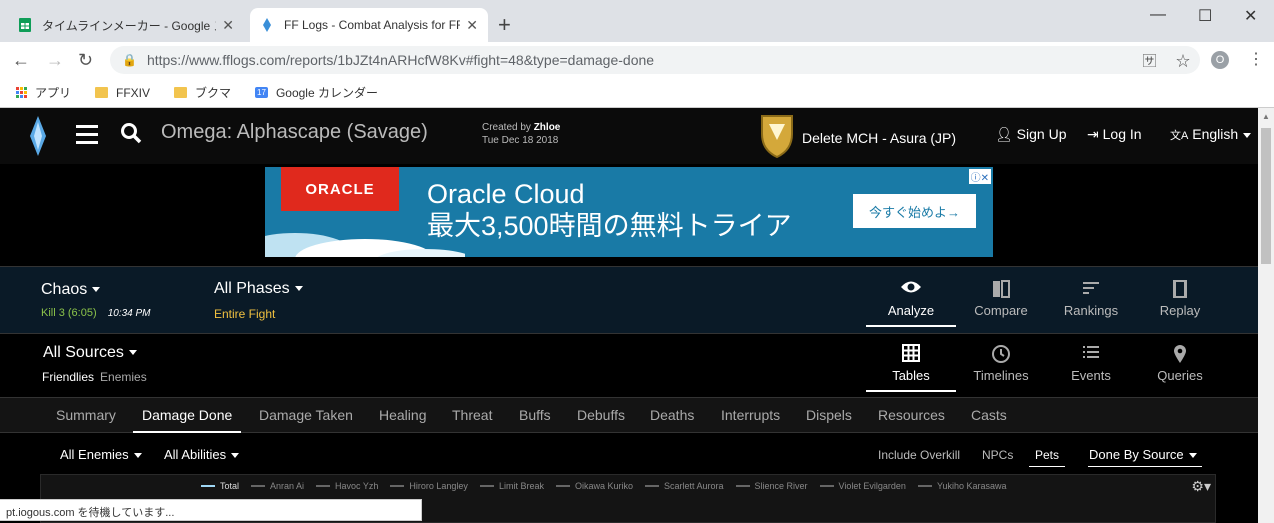 This screenshot has height=523, width=1274. What do you see at coordinates (1183, 61) in the screenshot?
I see `star-icon: ☆` at bounding box center [1183, 61].